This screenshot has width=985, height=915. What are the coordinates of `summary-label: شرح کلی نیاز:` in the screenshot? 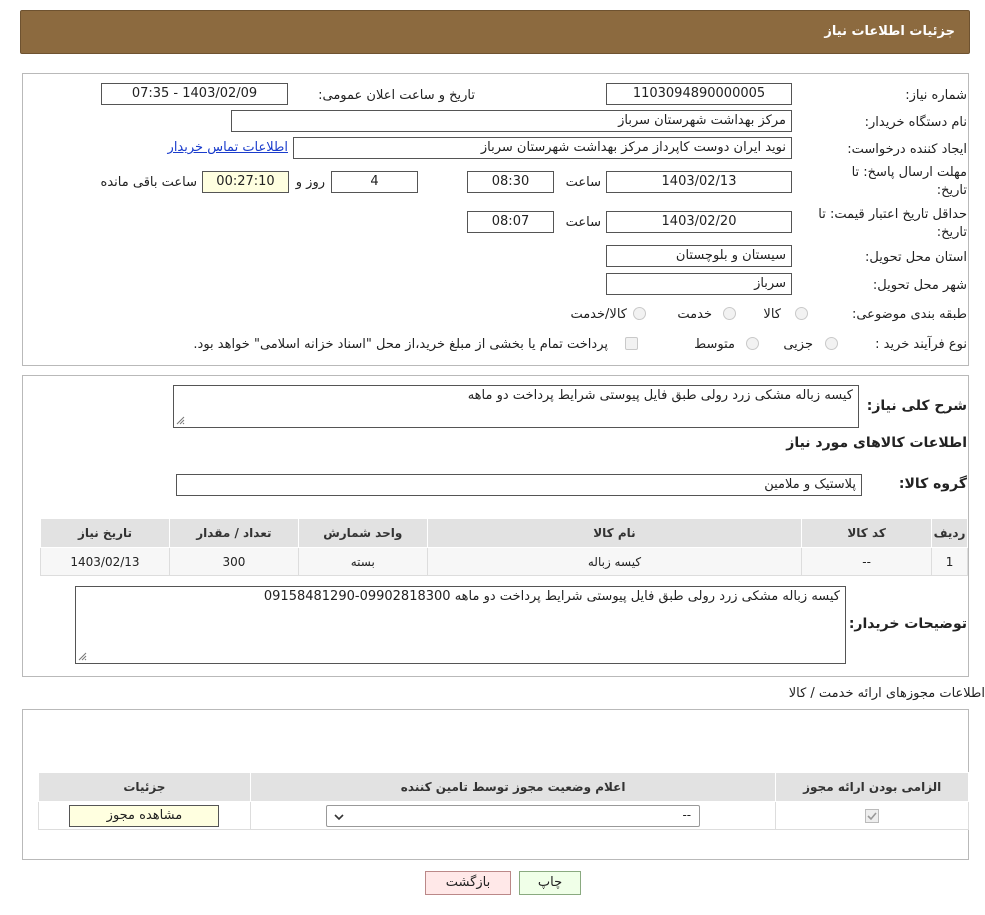 It's located at (916, 406).